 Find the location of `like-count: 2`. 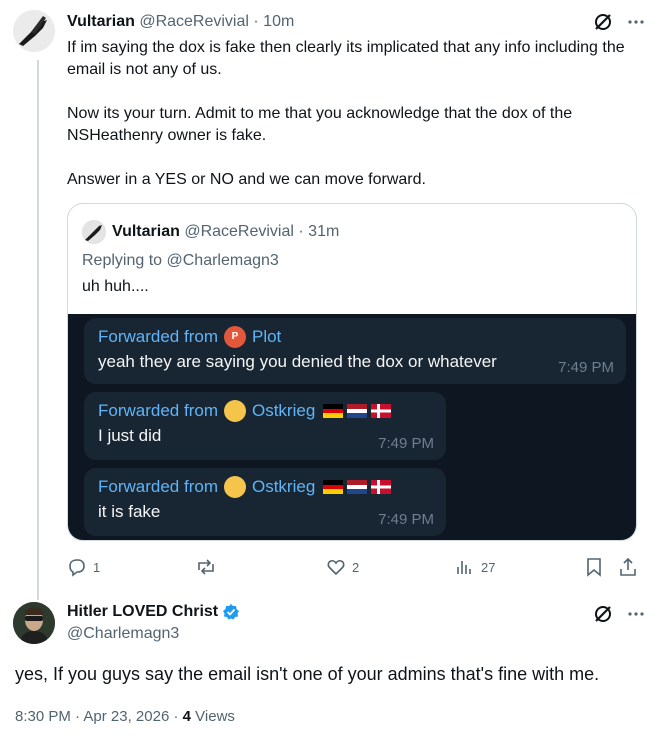

like-count: 2 is located at coordinates (356, 567).